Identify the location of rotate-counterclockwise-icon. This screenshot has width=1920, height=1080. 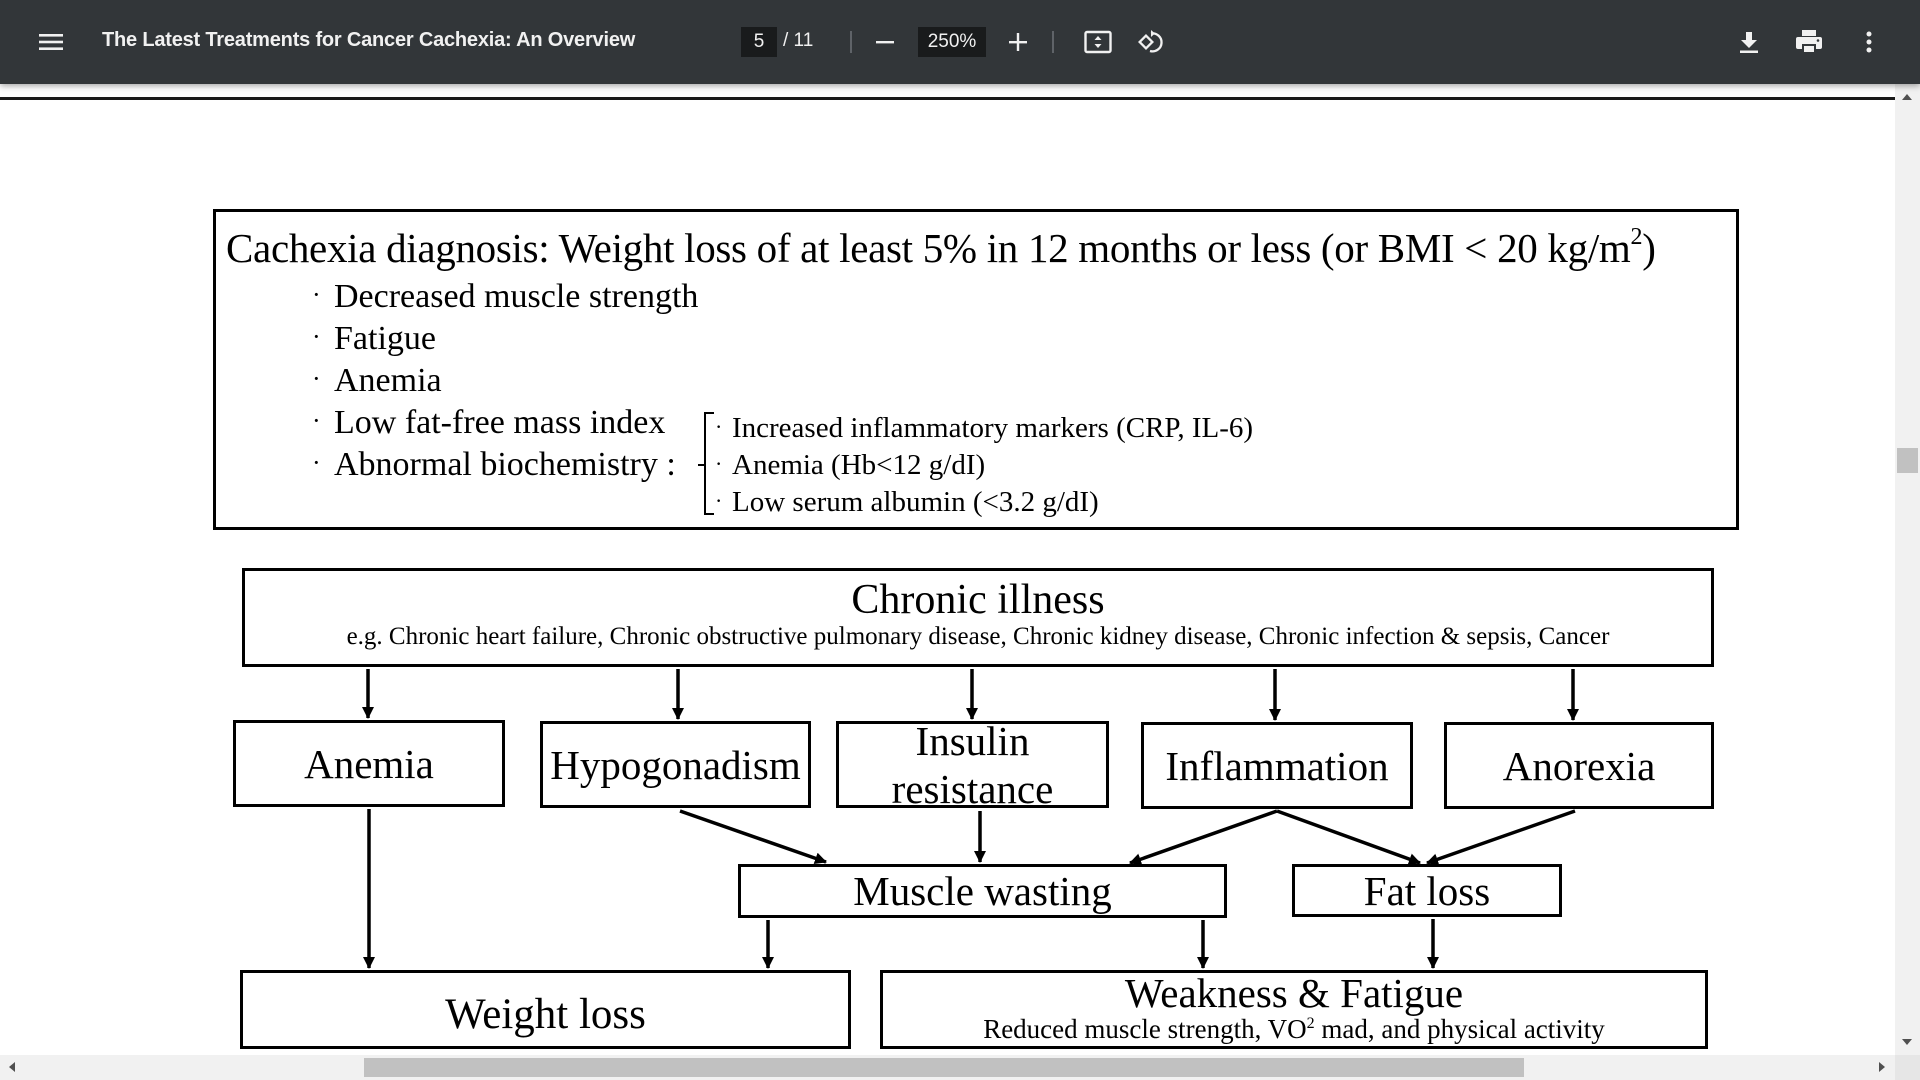
(1151, 42).